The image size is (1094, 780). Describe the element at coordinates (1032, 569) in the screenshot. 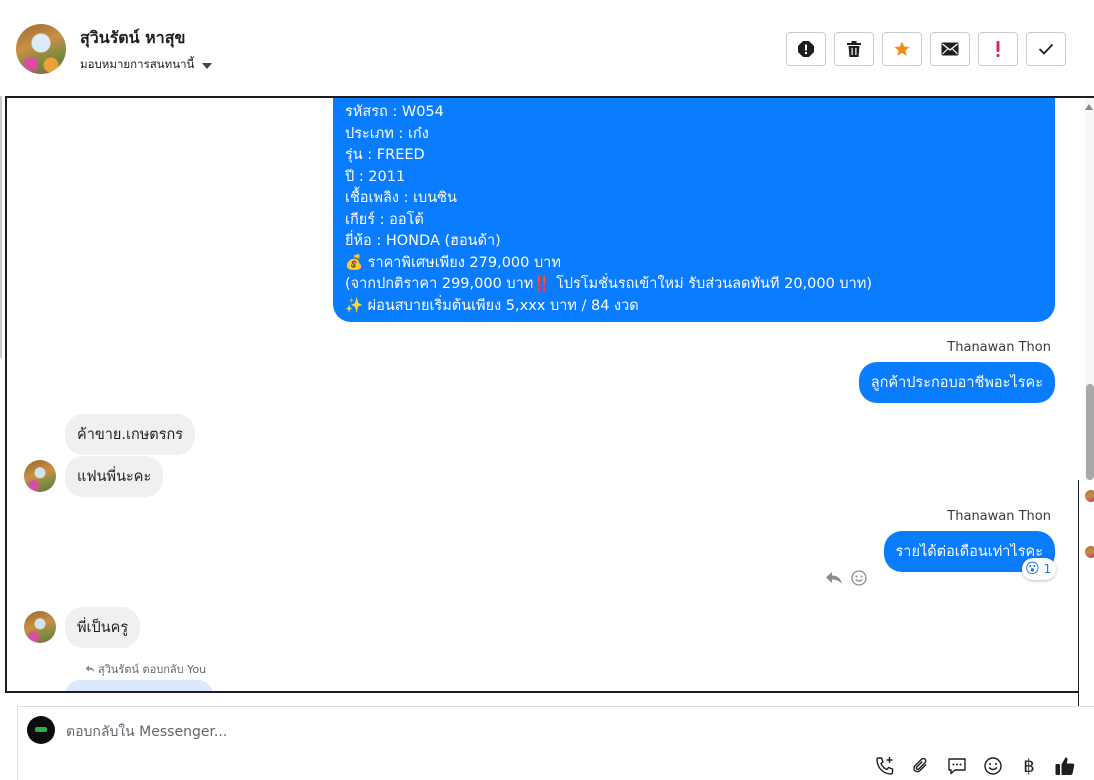

I see `wow-emoji: 😮` at that location.